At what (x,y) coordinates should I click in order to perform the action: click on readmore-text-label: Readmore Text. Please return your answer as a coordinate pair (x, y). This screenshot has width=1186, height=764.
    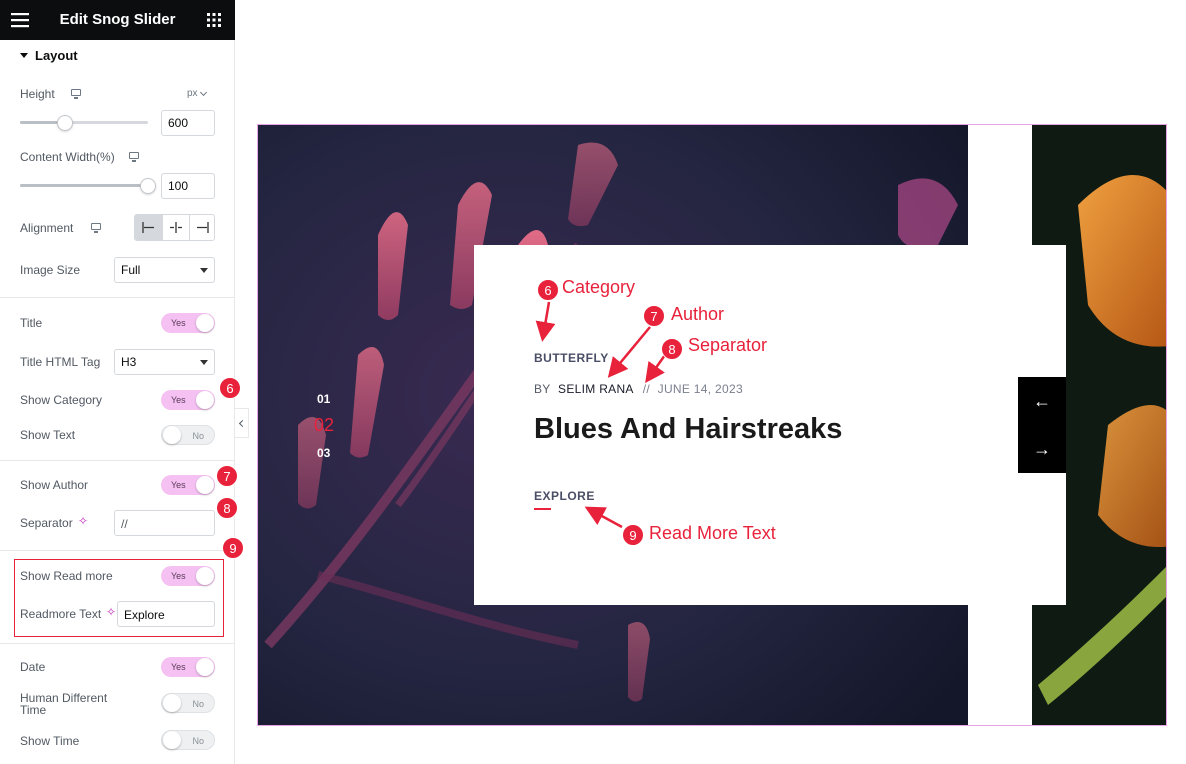
    Looking at the image, I should click on (61, 614).